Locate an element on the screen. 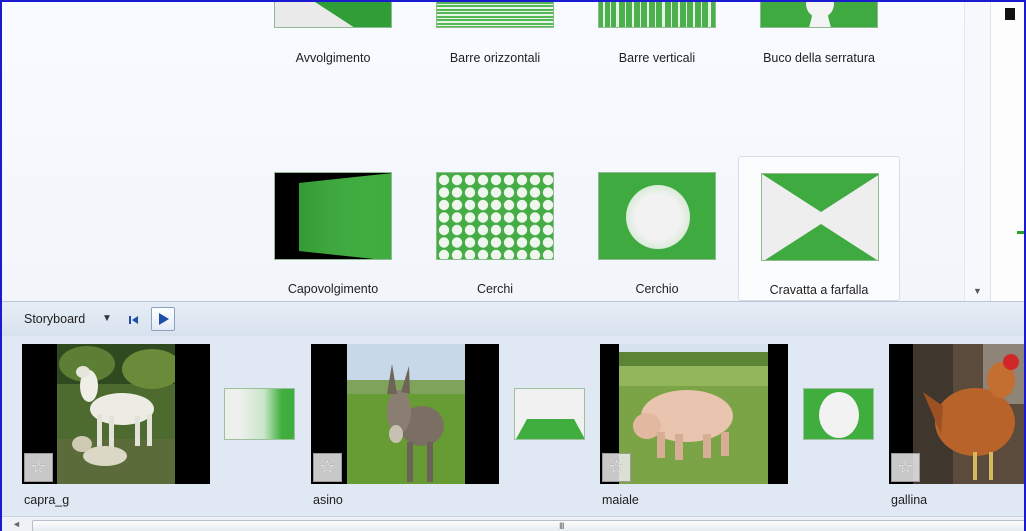 This screenshot has width=1026, height=531. transition-cerchio: Cerchio is located at coordinates (657, 228).